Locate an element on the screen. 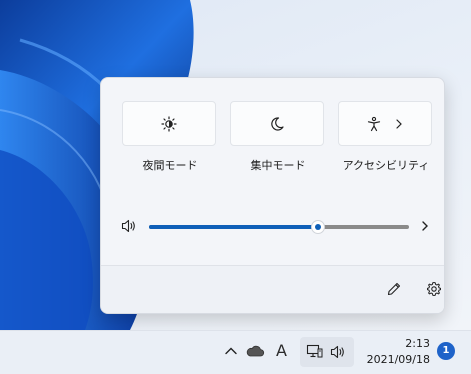 The width and height of the screenshot is (471, 374). volume-slider is located at coordinates (279, 227).